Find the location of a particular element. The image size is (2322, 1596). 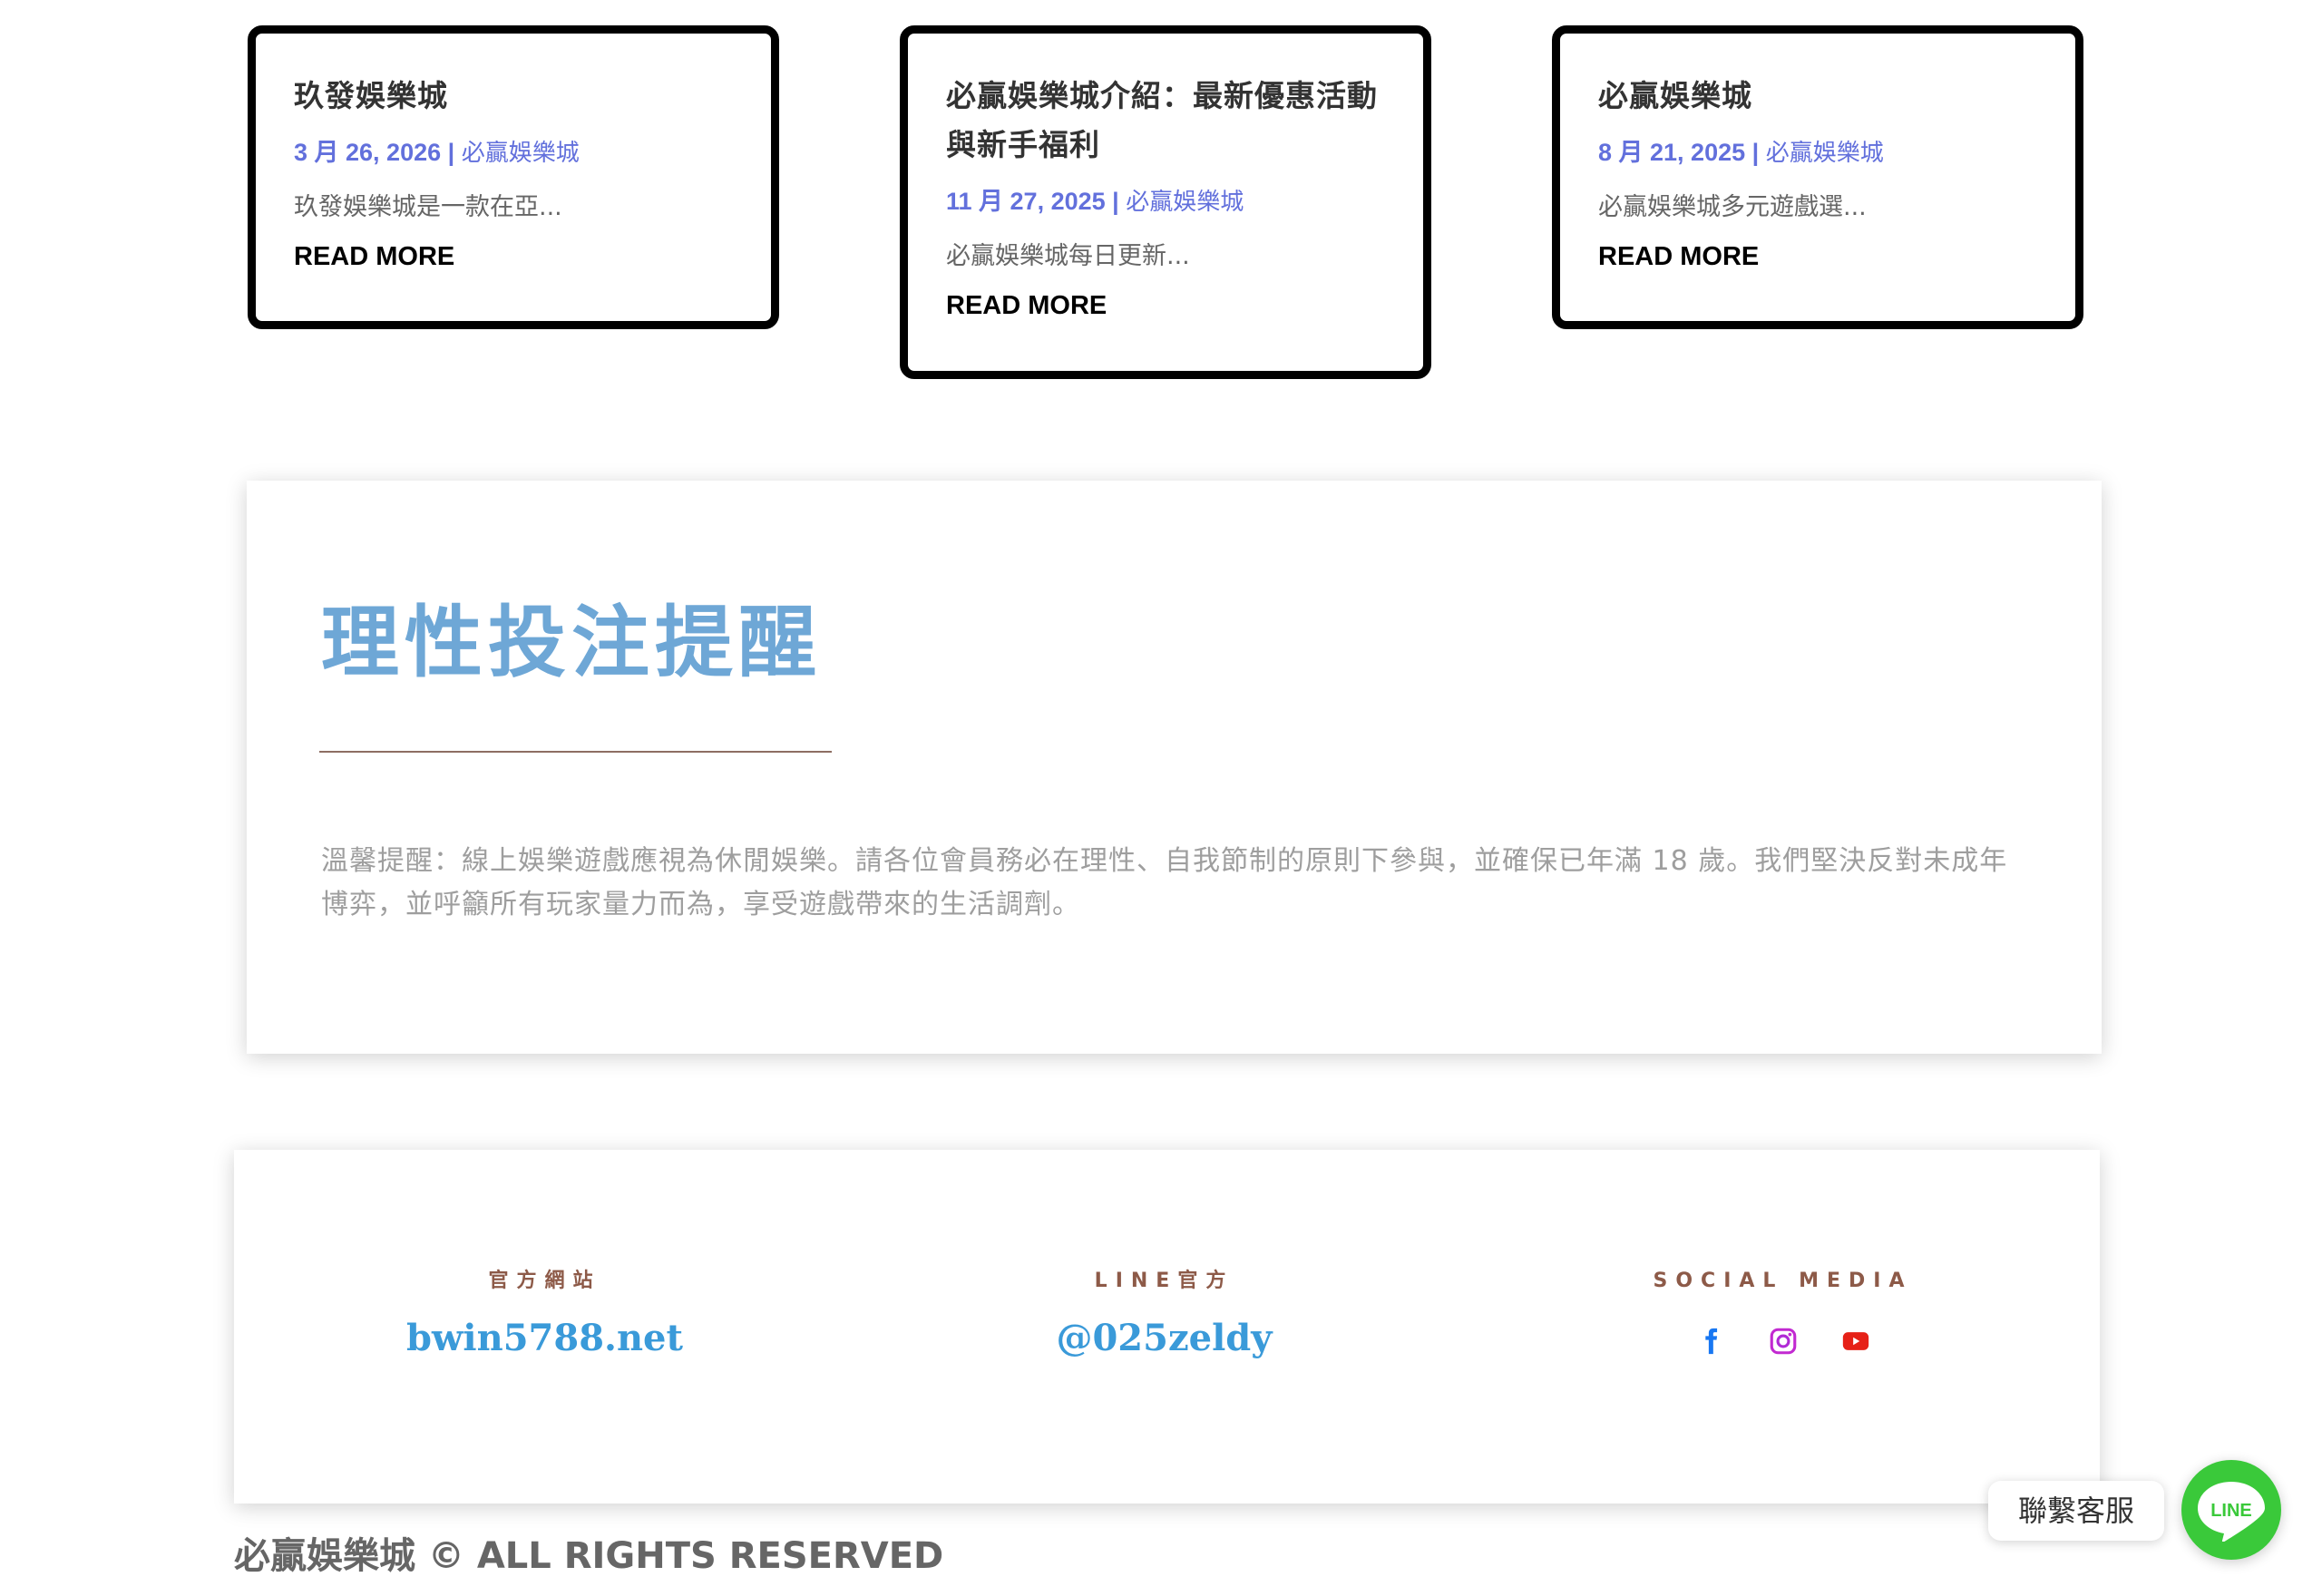

instagram-icon is located at coordinates (1783, 1341).